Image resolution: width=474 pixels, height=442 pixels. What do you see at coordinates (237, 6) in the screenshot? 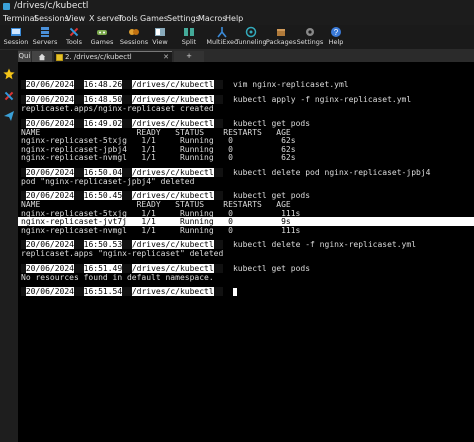
I see `title-bar: /drives/c/kubectl` at bounding box center [237, 6].